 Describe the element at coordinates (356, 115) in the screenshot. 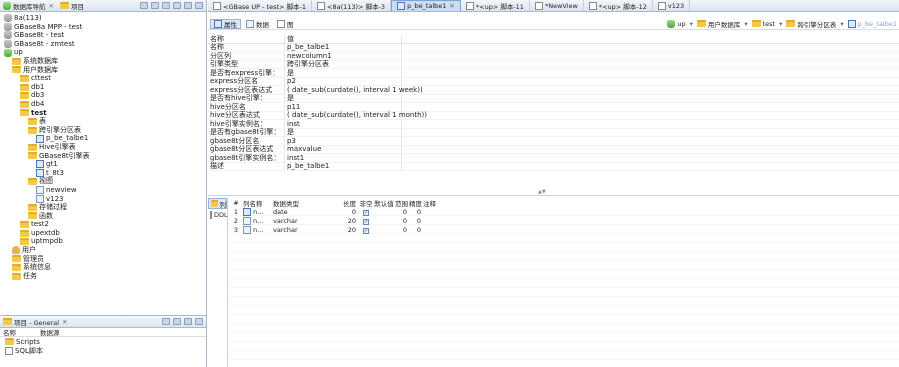

I see `property-value: ( date_sub(curdate(), interval 1 month))` at that location.